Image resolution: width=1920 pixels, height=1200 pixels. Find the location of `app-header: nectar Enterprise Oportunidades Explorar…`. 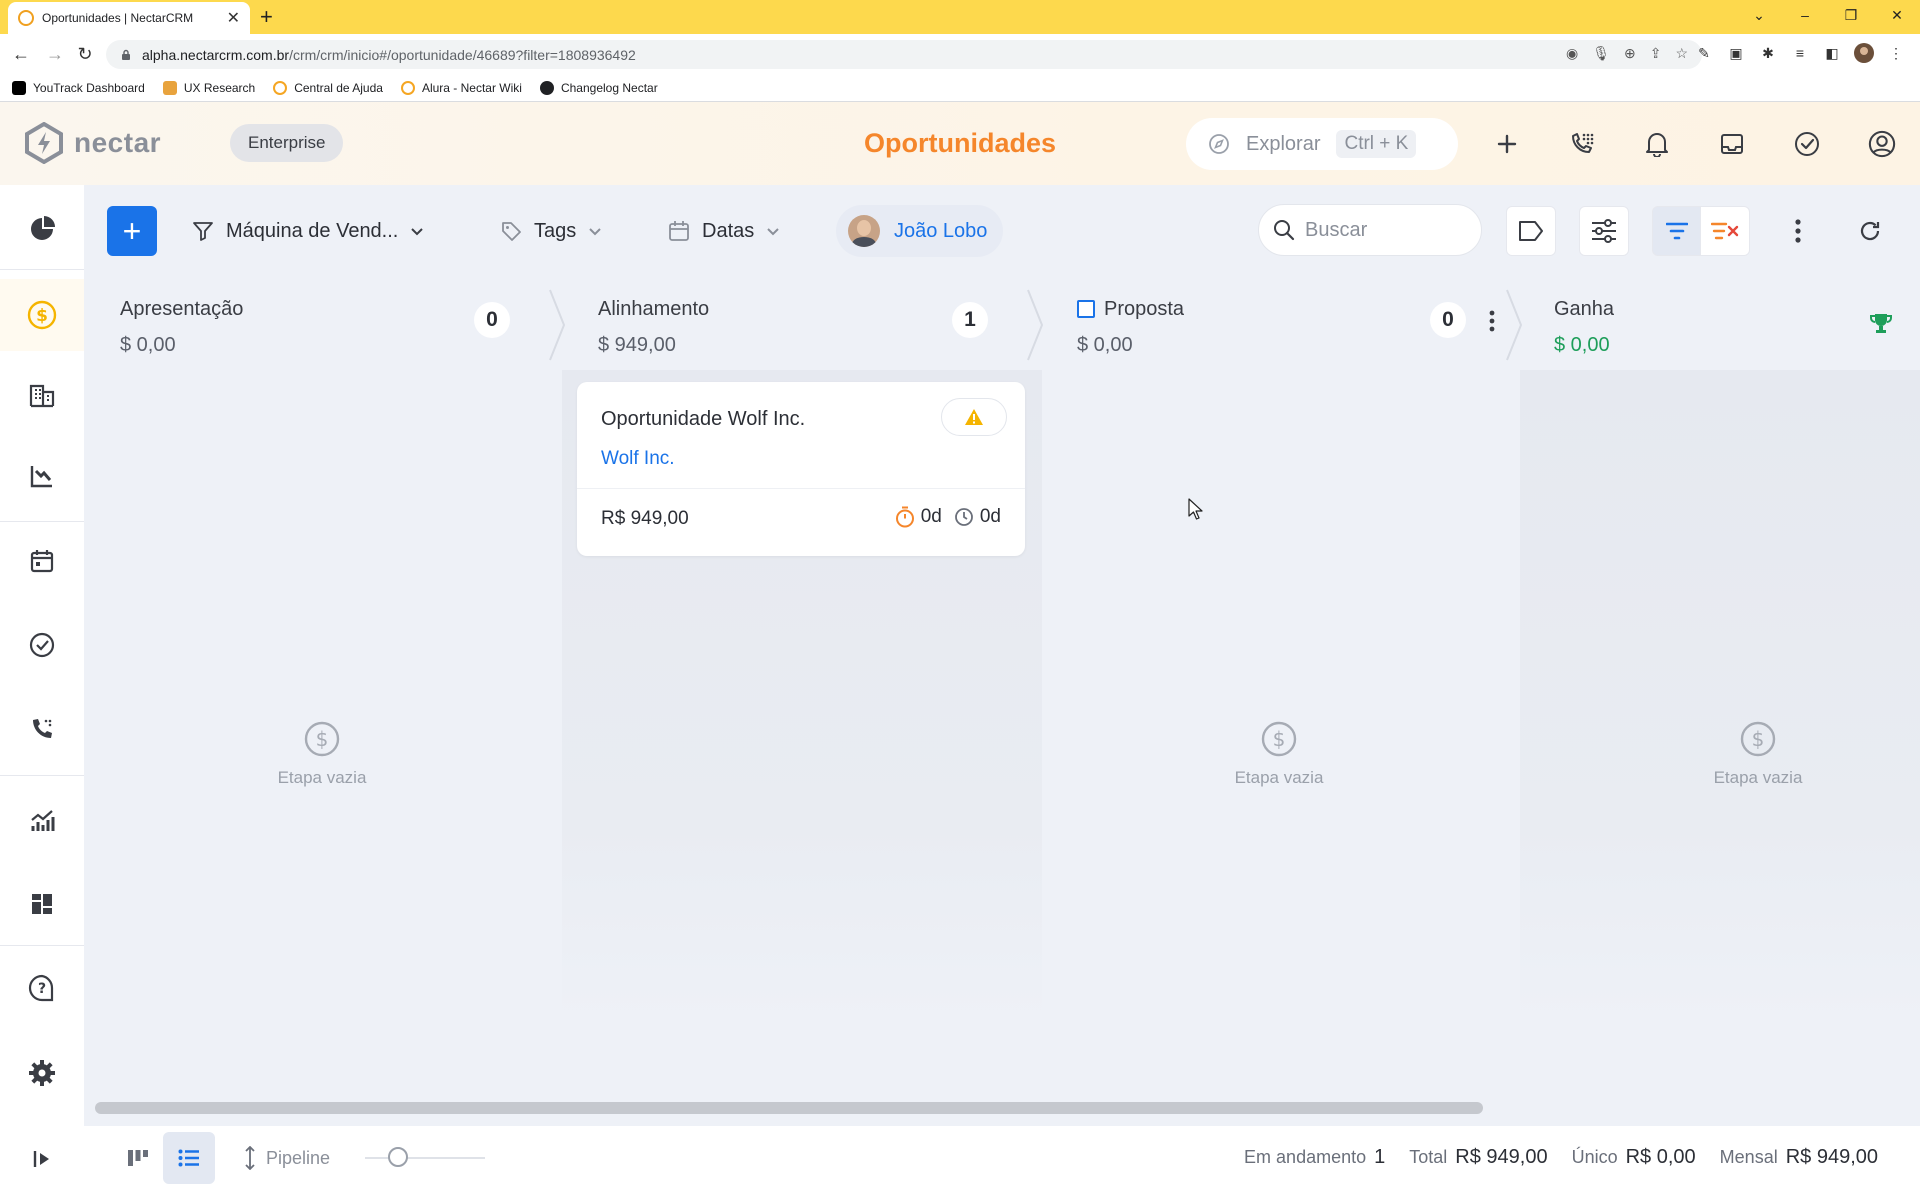

app-header: nectar Enterprise Oportunidades Explorar… is located at coordinates (960, 143).